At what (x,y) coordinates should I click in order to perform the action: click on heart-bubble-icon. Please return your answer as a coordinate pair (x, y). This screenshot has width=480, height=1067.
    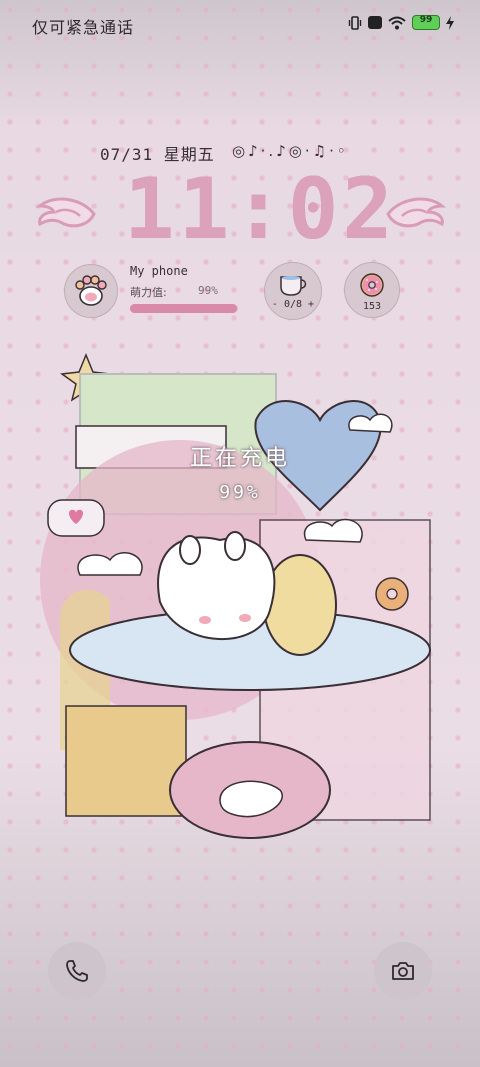
    Looking at the image, I should click on (76, 518).